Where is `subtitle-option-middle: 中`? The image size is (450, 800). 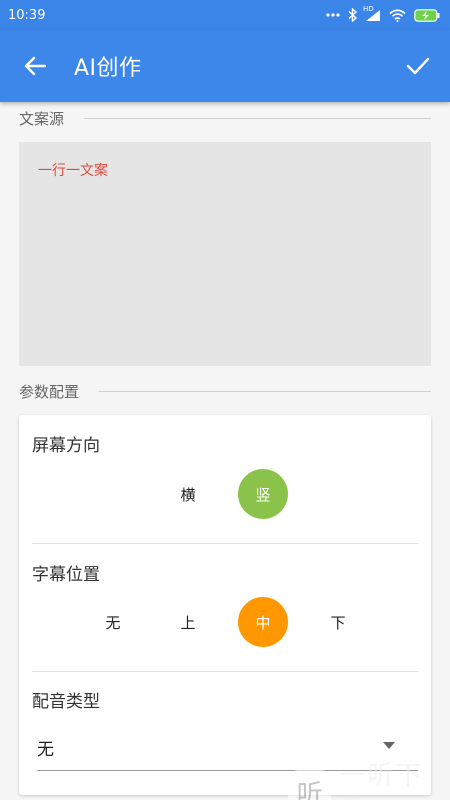 subtitle-option-middle: 中 is located at coordinates (263, 622).